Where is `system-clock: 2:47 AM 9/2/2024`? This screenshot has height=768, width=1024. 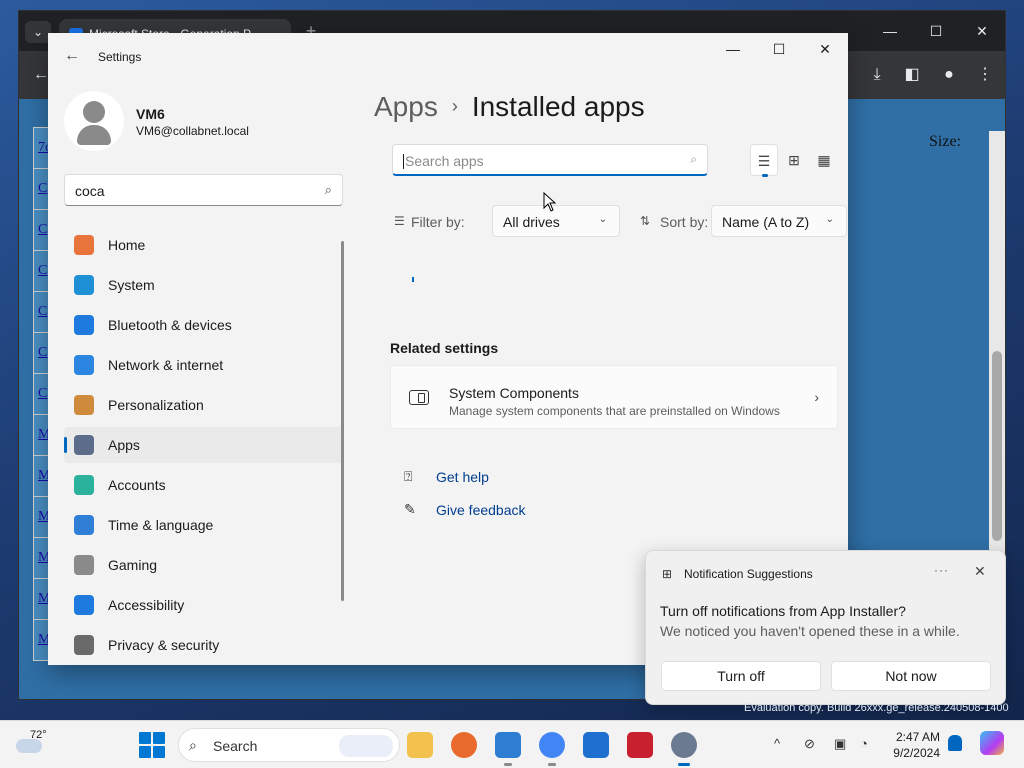 system-clock: 2:47 AM 9/2/2024 is located at coordinates (910, 745).